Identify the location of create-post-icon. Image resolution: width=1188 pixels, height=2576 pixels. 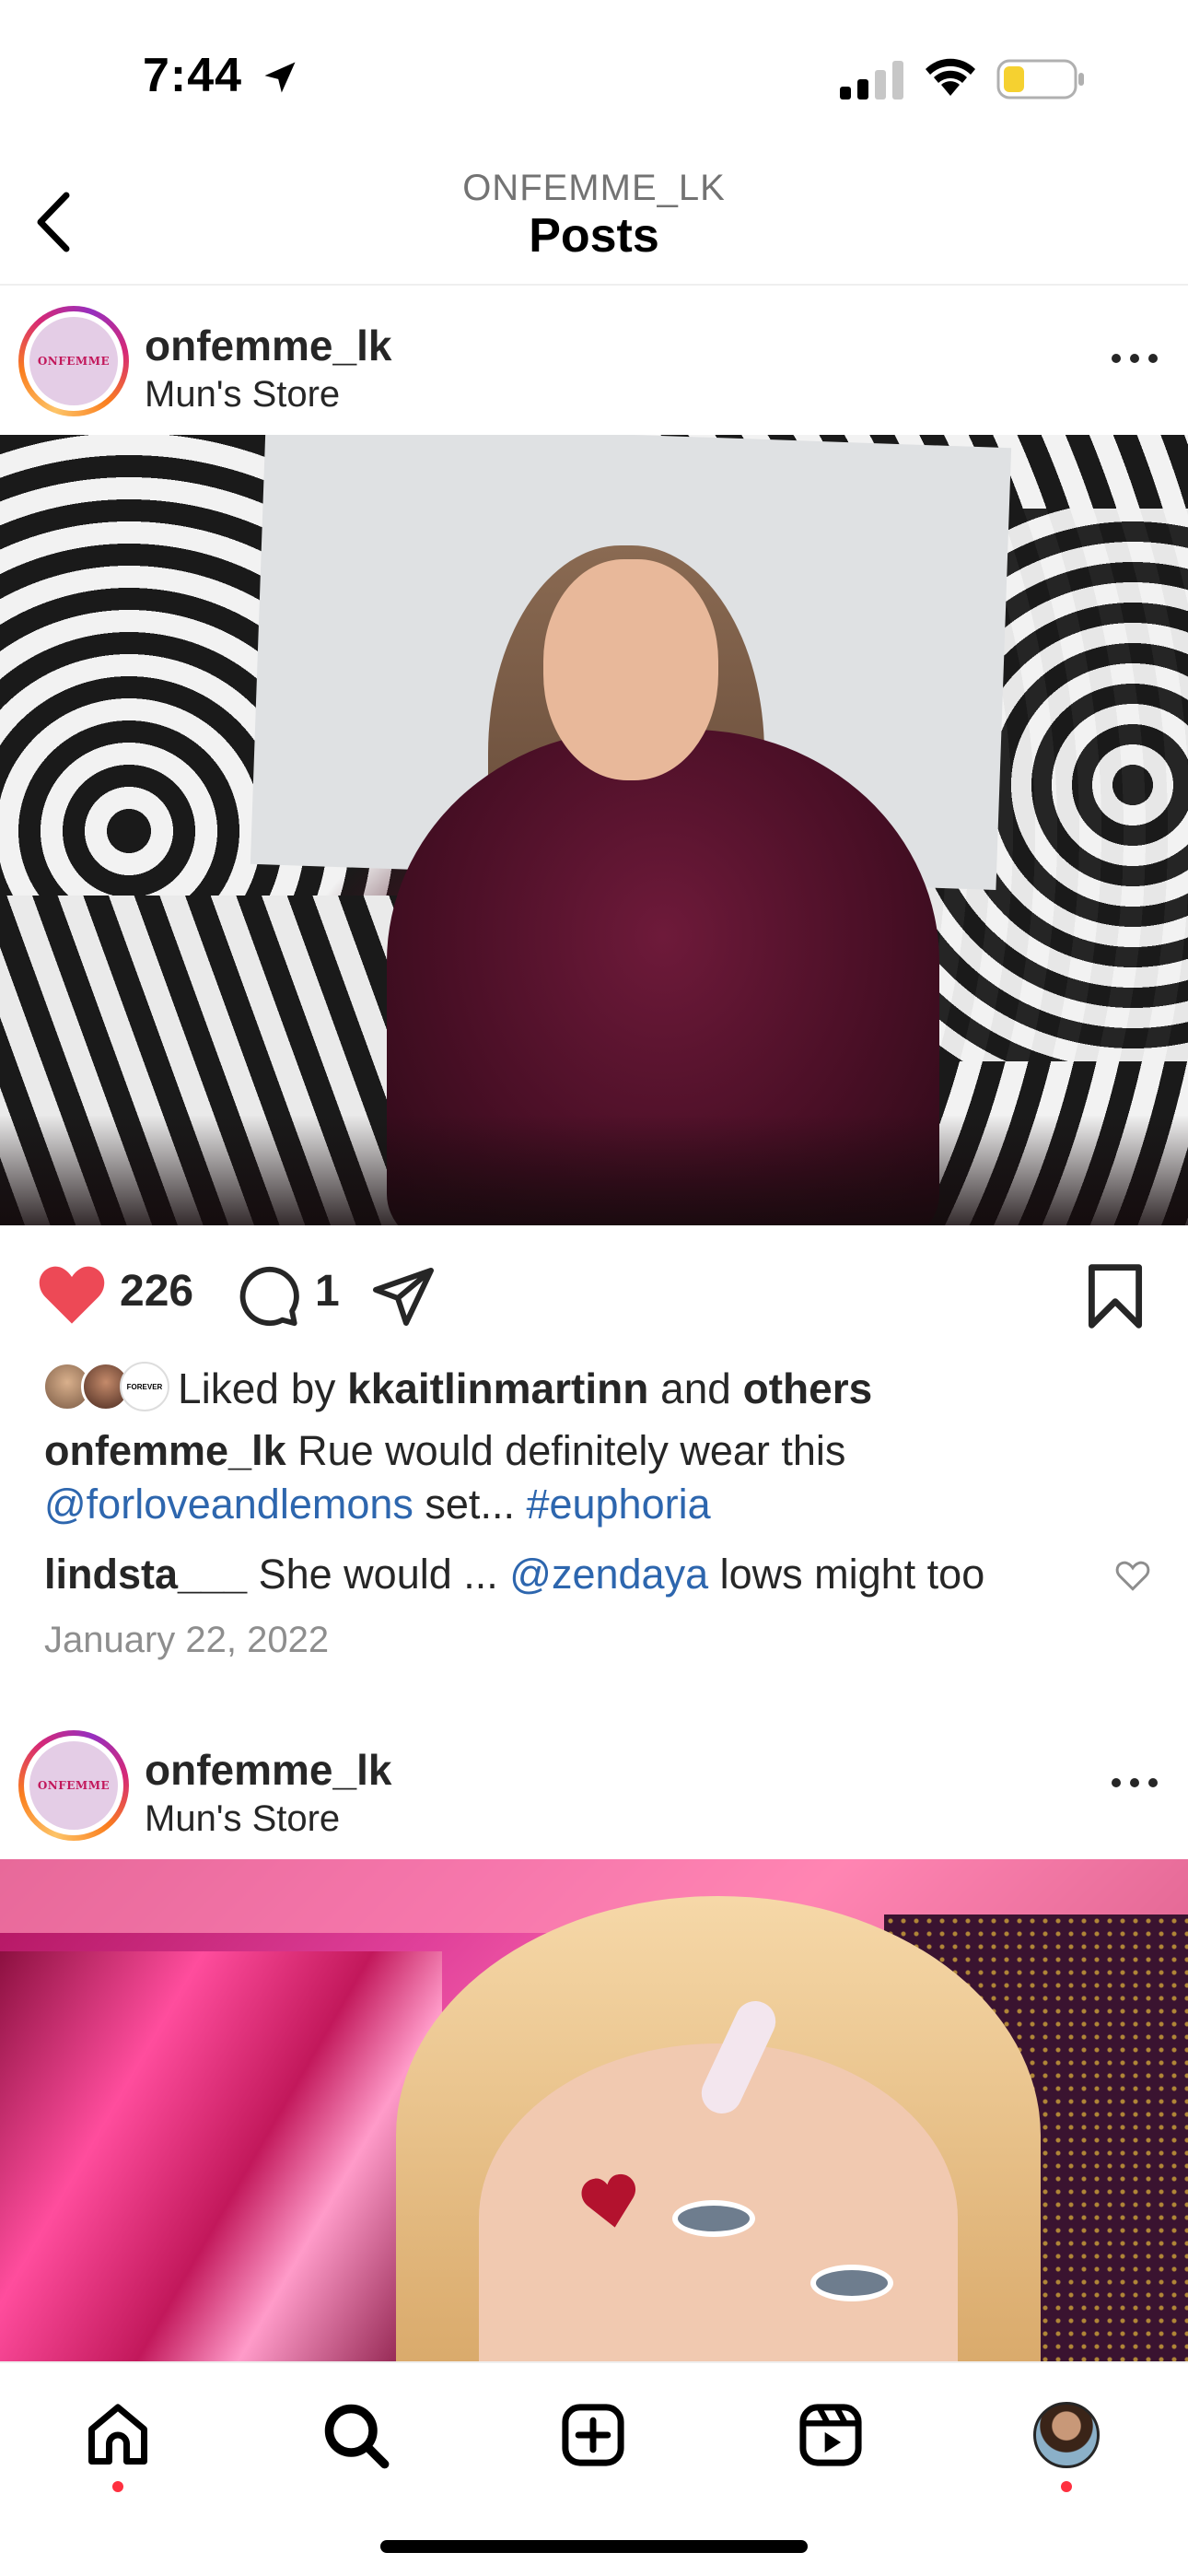
(593, 2435).